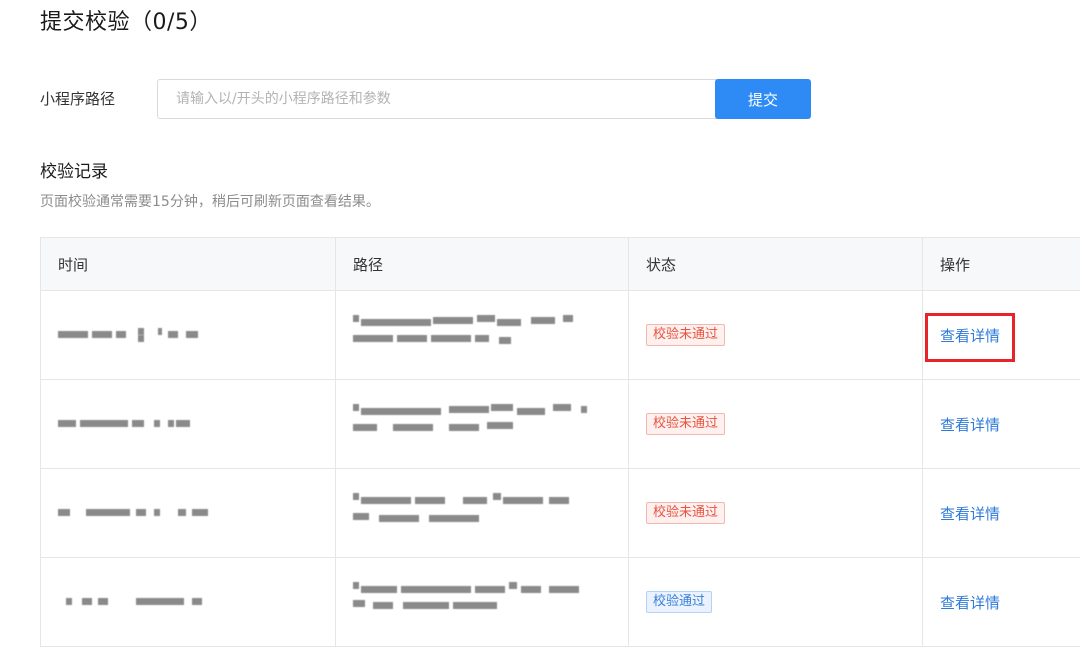 The height and width of the screenshot is (647, 1080). I want to click on status-cell: 校验通过, so click(776, 602).